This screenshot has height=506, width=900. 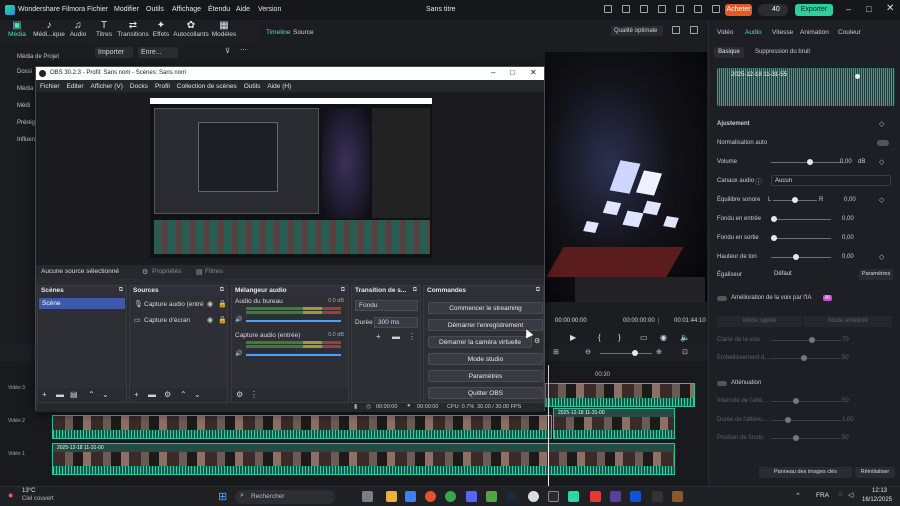 What do you see at coordinates (608, 10) in the screenshot?
I see `device-icon` at bounding box center [608, 10].